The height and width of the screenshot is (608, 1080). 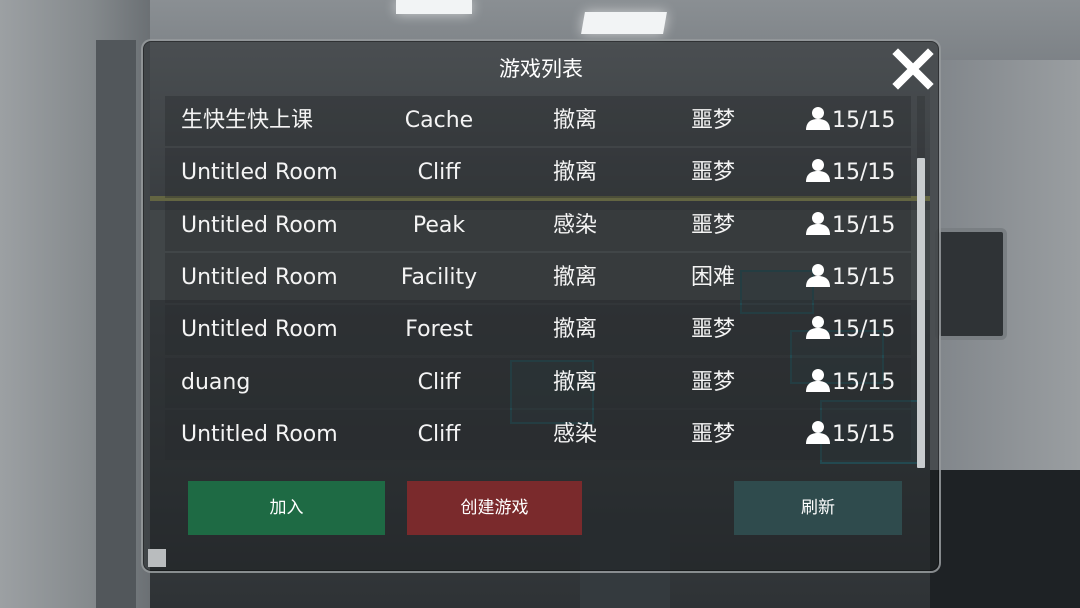 What do you see at coordinates (494, 508) in the screenshot?
I see `create-game-button: 创建游戏` at bounding box center [494, 508].